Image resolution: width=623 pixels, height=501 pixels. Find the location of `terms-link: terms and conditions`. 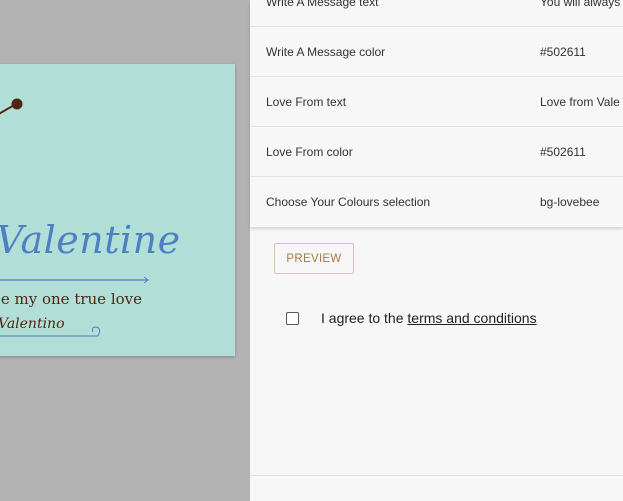

terms-link: terms and conditions is located at coordinates (471, 318).